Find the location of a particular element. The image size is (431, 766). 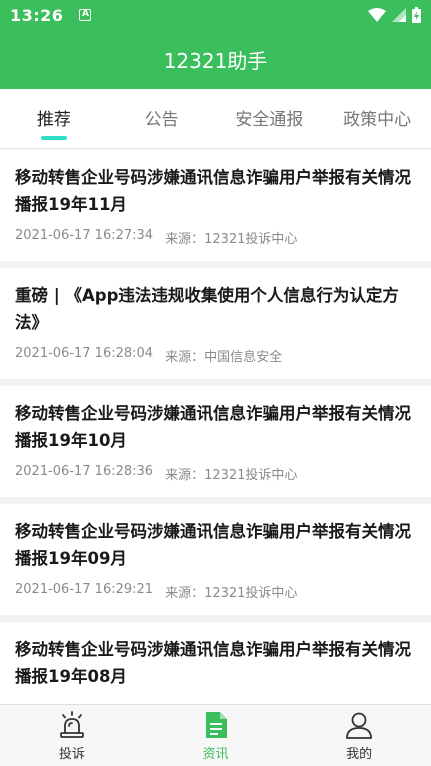

wifi-icon is located at coordinates (377, 15).